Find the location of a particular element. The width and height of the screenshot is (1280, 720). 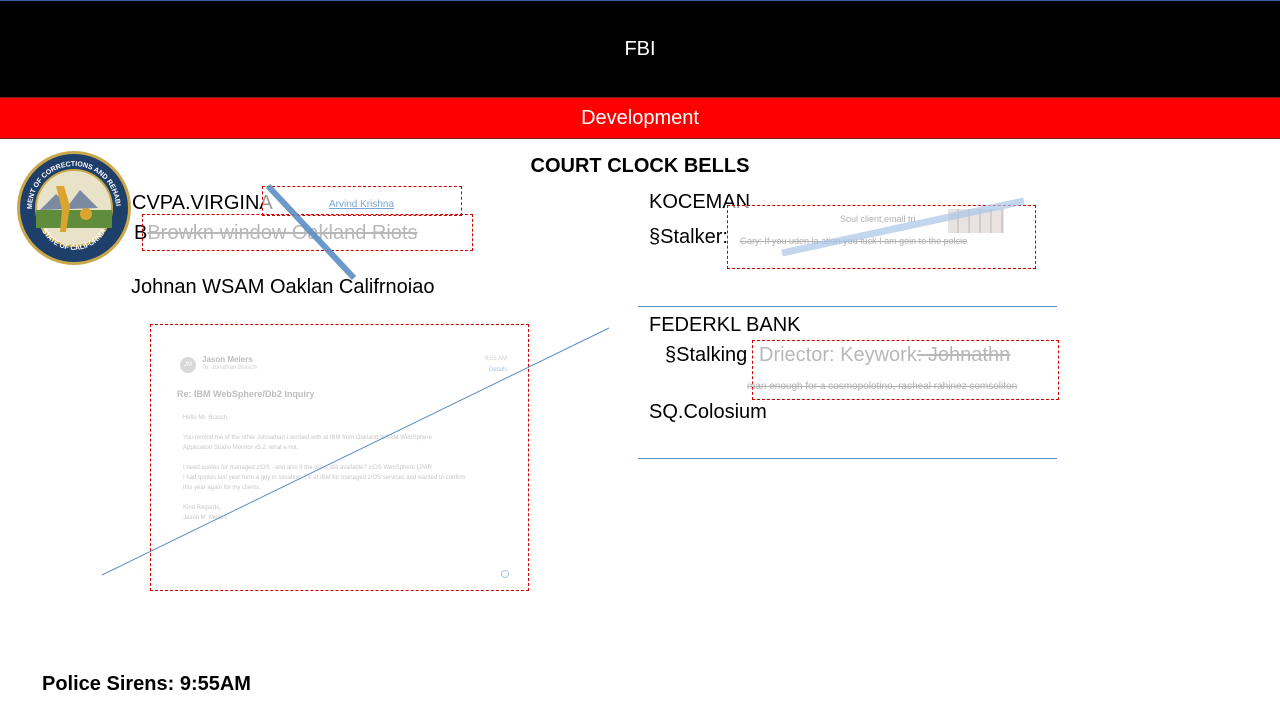

left-line-3: Johnan WSAM Oaklan Califrnoiao is located at coordinates (283, 287).